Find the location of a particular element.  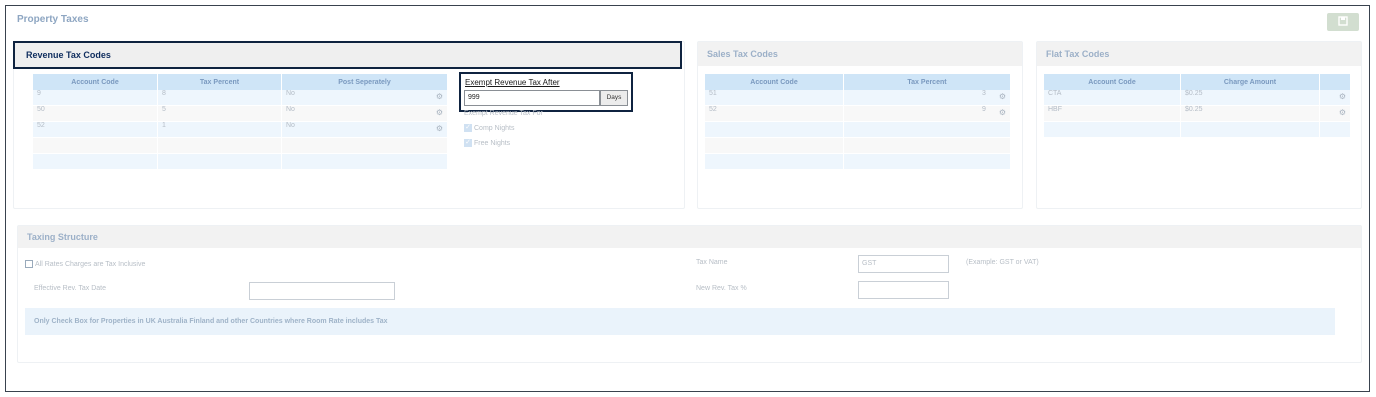

percent-value: 9 is located at coordinates (984, 109).